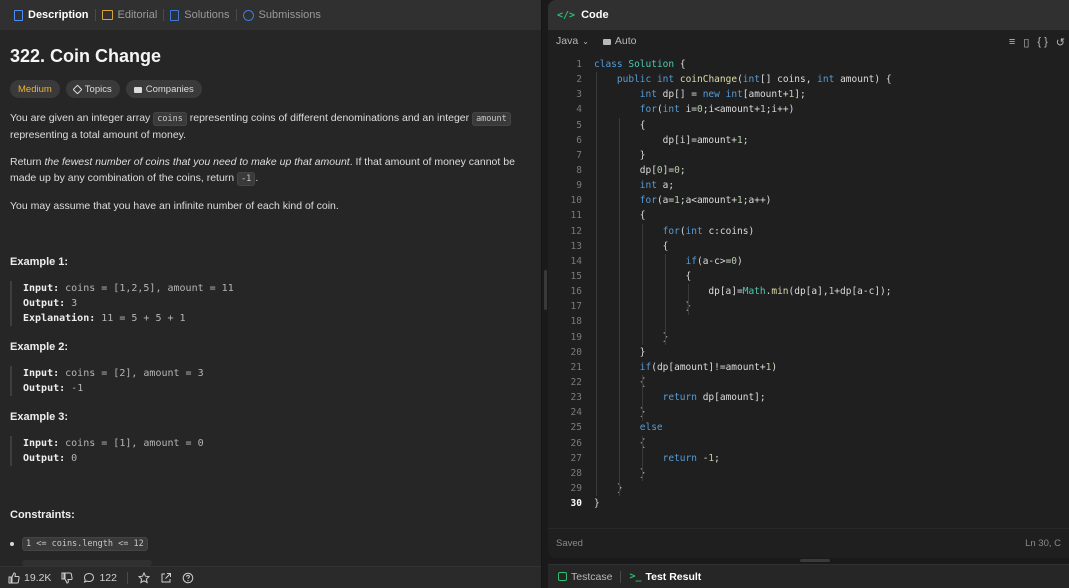  What do you see at coordinates (576, 276) in the screenshot?
I see `line-number: 15` at bounding box center [576, 276].